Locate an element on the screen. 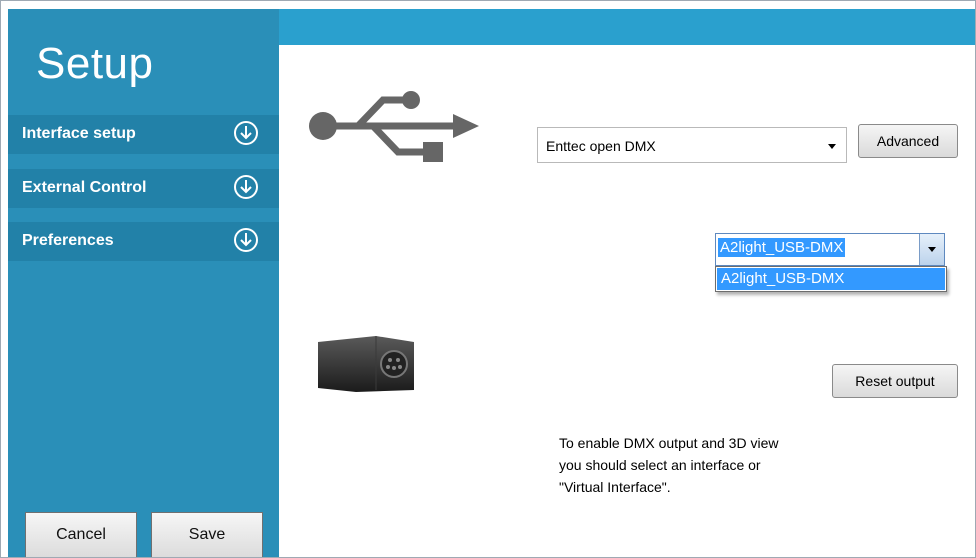  nav-item-label: Interface setup is located at coordinates (79, 133).